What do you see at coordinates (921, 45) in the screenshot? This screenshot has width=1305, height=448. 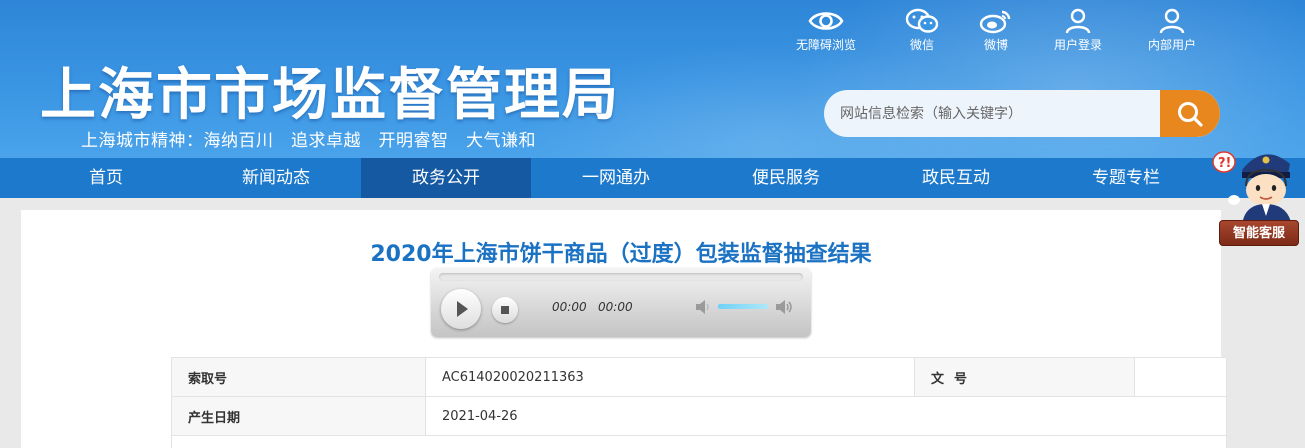 I see `wechat-link-label: 微信` at bounding box center [921, 45].